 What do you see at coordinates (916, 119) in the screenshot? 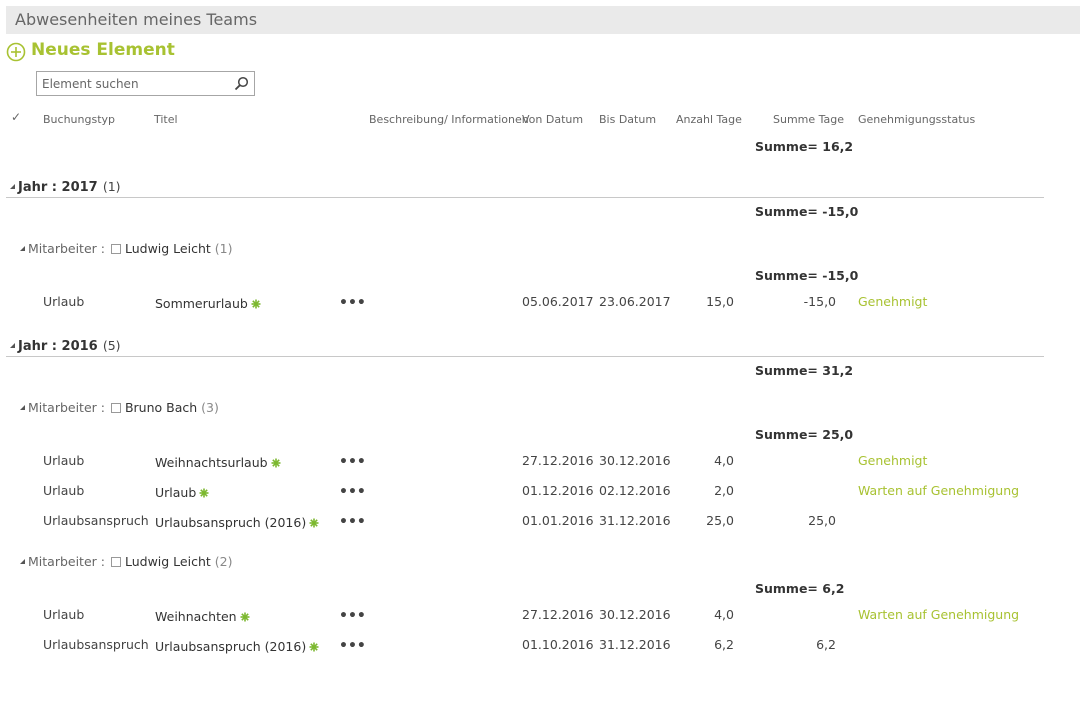
I see `column-header-genehmigungsstatus: Genehmigungsstatus` at bounding box center [916, 119].